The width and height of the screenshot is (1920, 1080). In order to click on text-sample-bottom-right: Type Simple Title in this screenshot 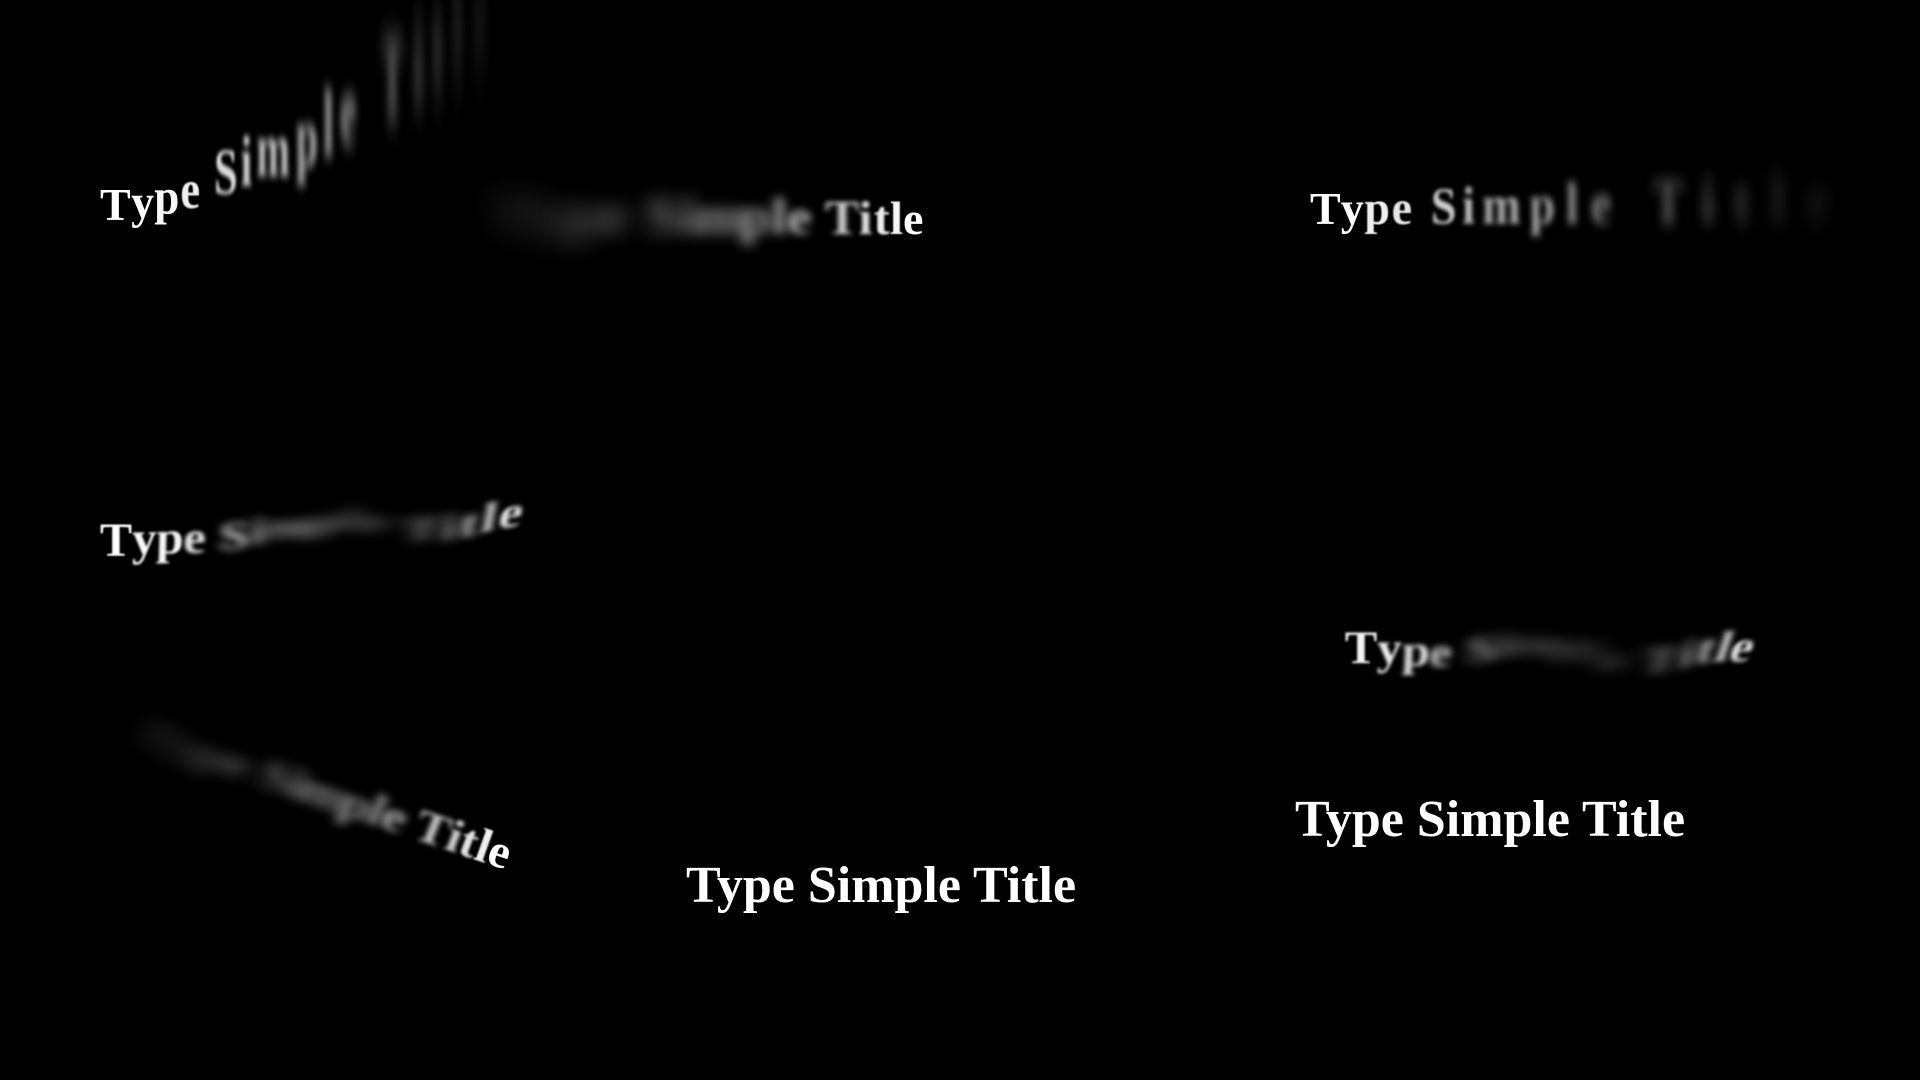, I will do `click(1490, 819)`.